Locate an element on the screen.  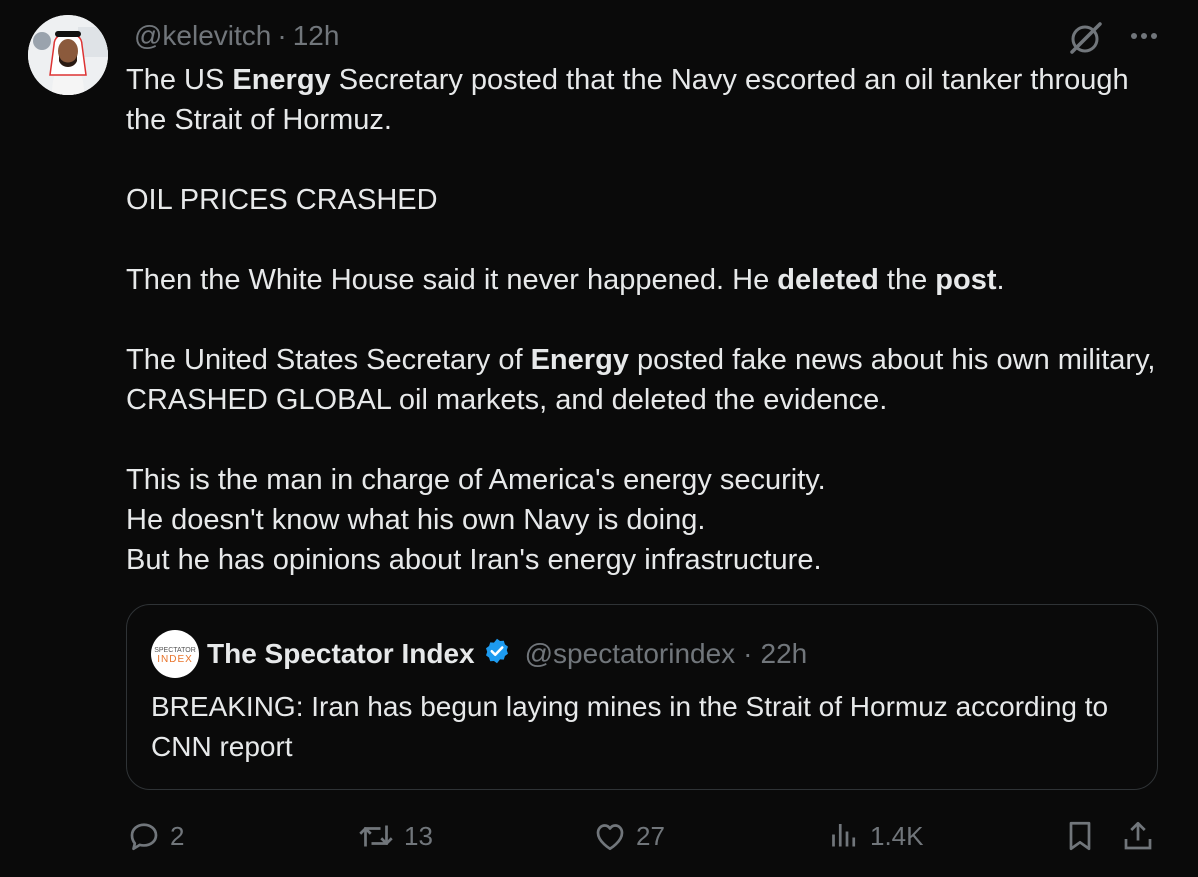
quoted-author-name: The Spectator Index is located at coordinates (341, 654).